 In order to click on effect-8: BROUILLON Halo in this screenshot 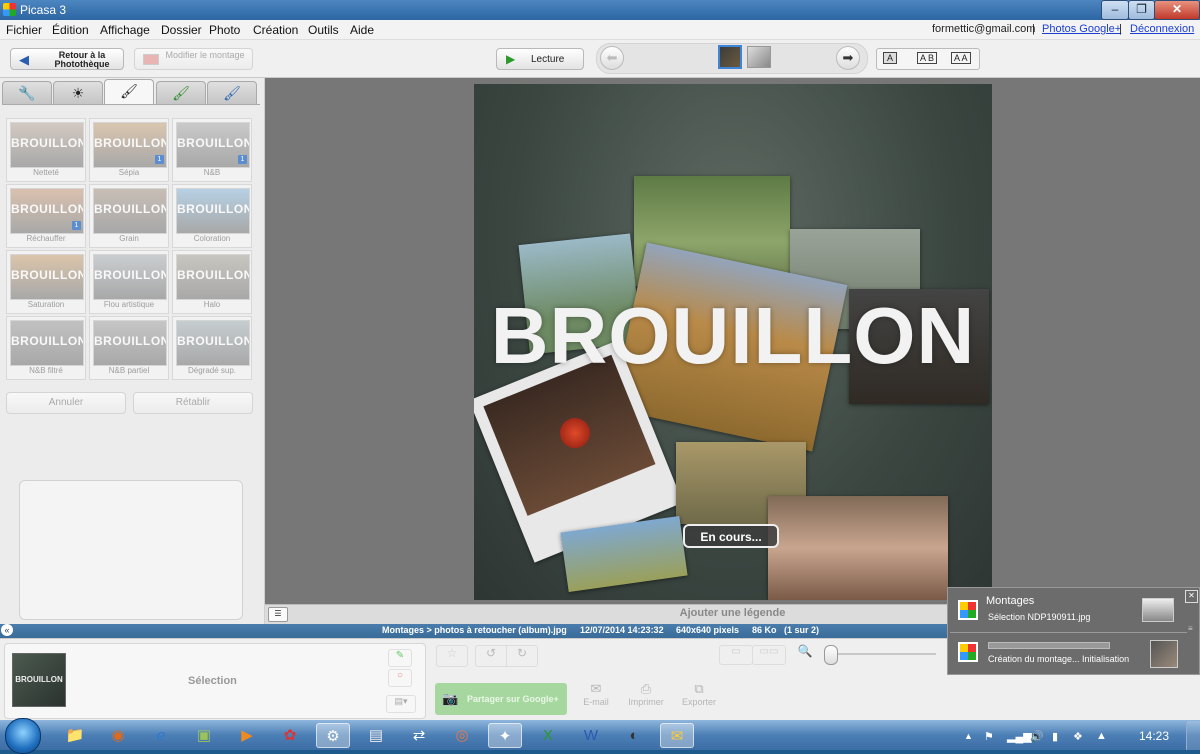, I will do `click(212, 282)`.